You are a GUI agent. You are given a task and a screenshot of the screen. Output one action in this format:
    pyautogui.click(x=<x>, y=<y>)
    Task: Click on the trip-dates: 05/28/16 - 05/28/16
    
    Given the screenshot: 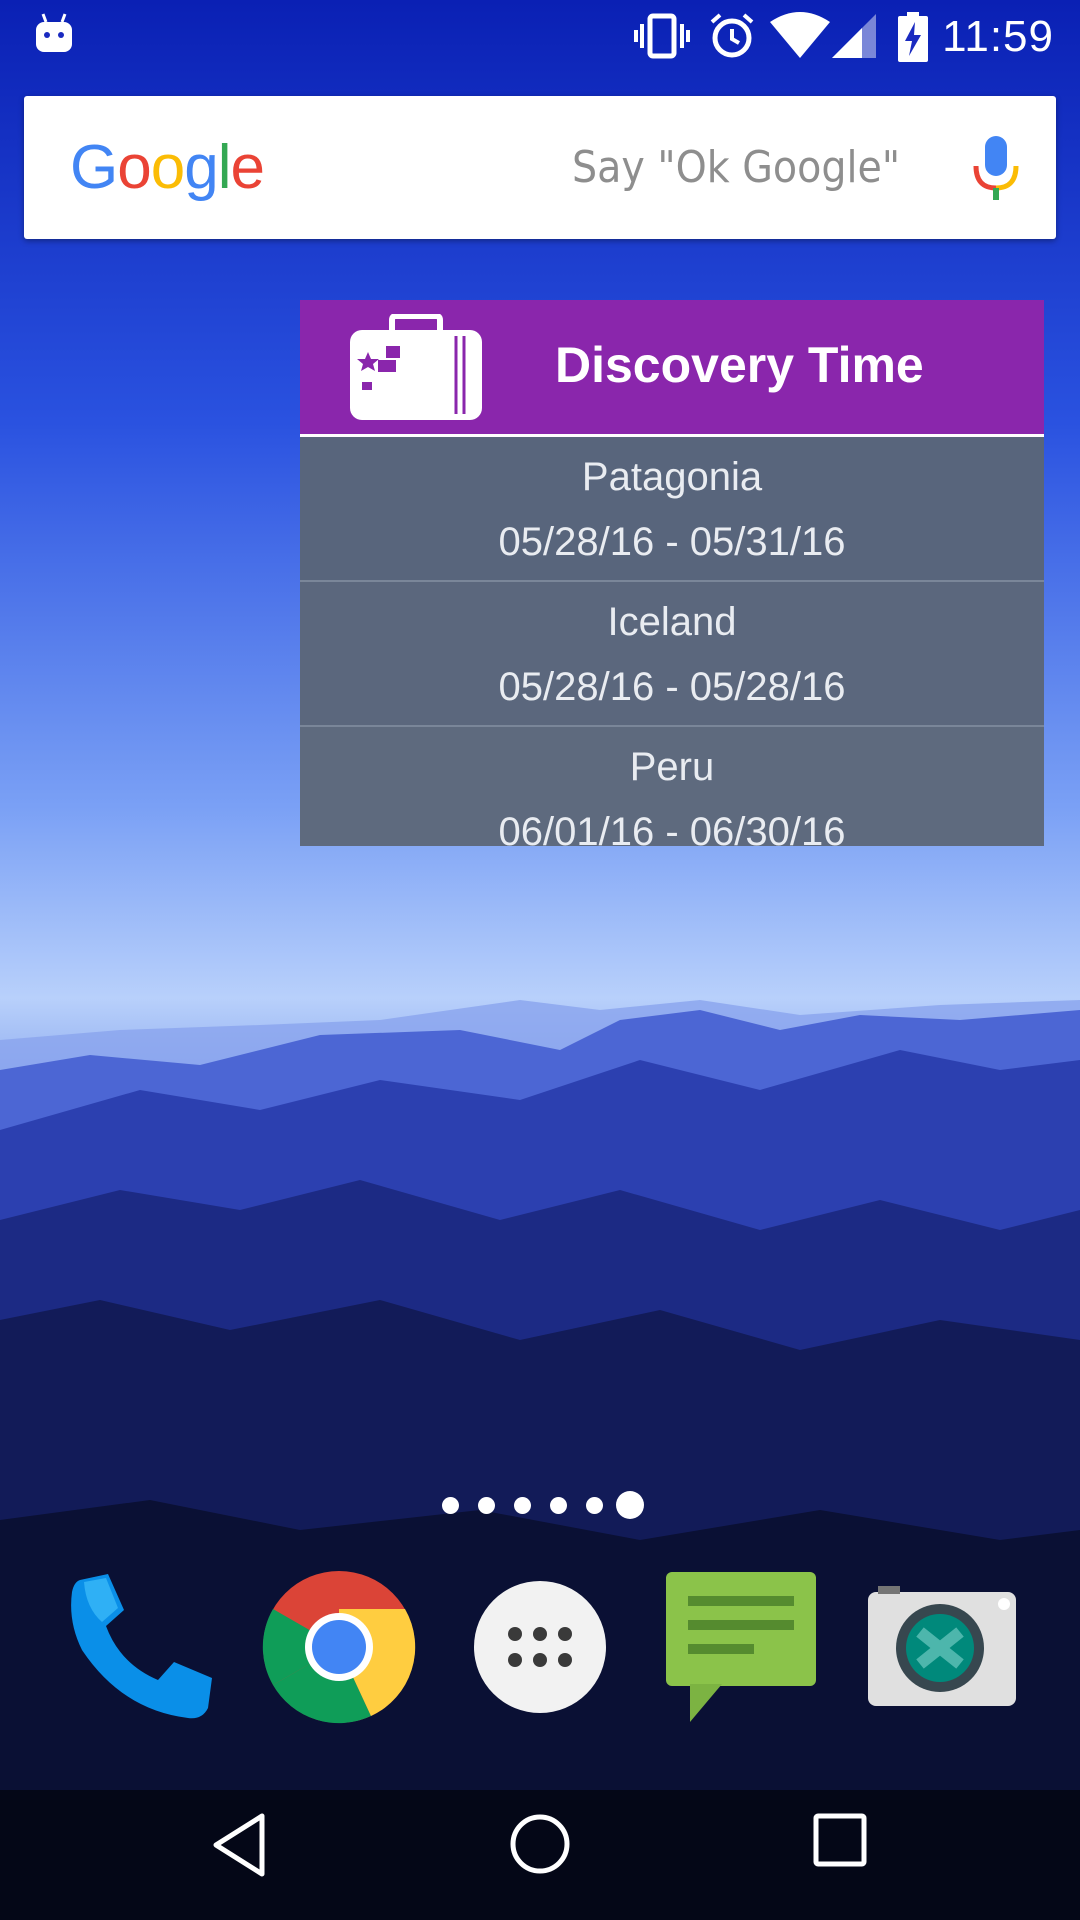 What is the action you would take?
    pyautogui.click(x=672, y=687)
    